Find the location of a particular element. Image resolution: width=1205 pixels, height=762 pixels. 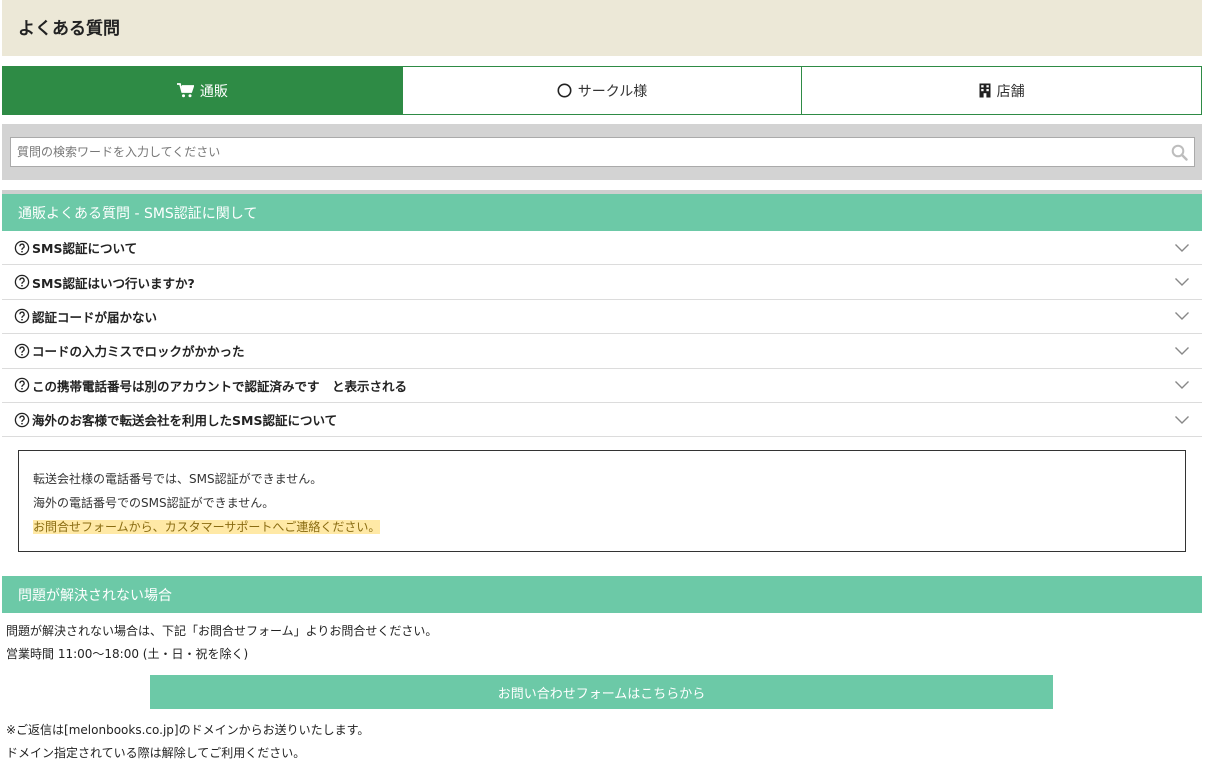

domain-setting-note: ドメイン指定されている際は解除してご利用ください。 is located at coordinates (156, 753).